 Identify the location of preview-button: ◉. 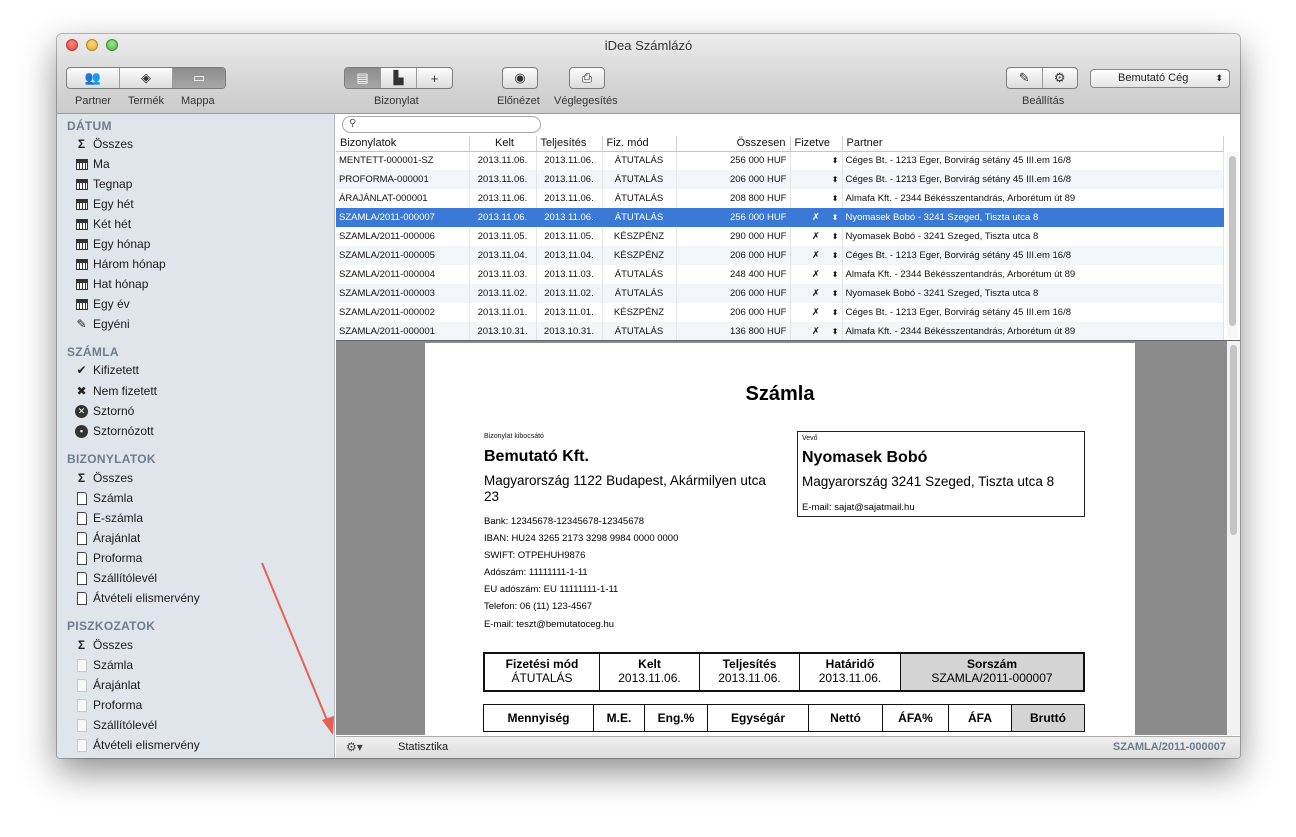
(520, 78).